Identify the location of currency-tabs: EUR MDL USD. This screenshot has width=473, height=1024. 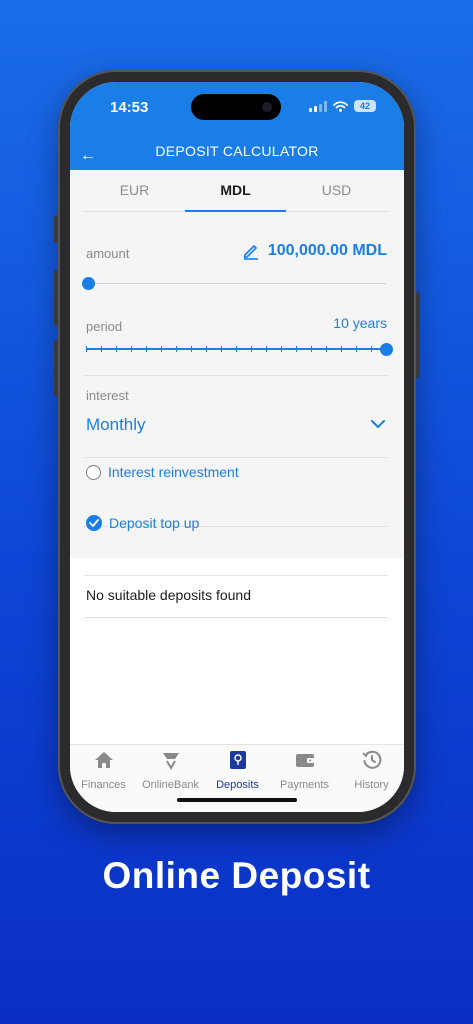
(236, 191).